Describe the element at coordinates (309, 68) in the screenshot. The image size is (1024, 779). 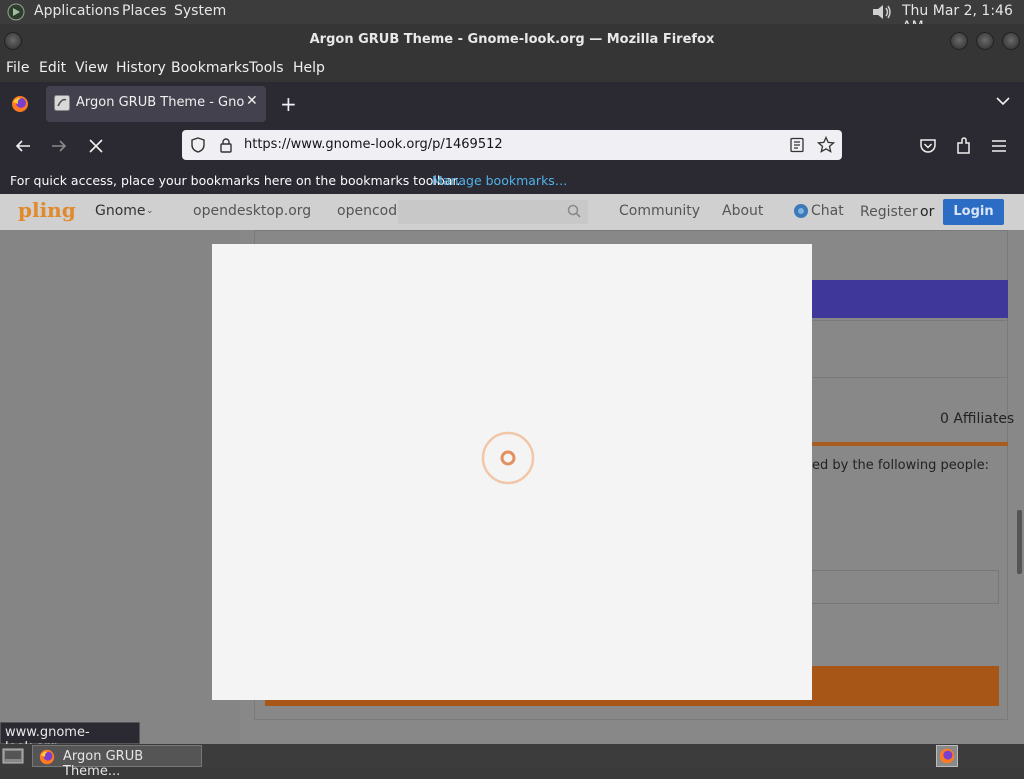
I see `menu-help: Help` at that location.